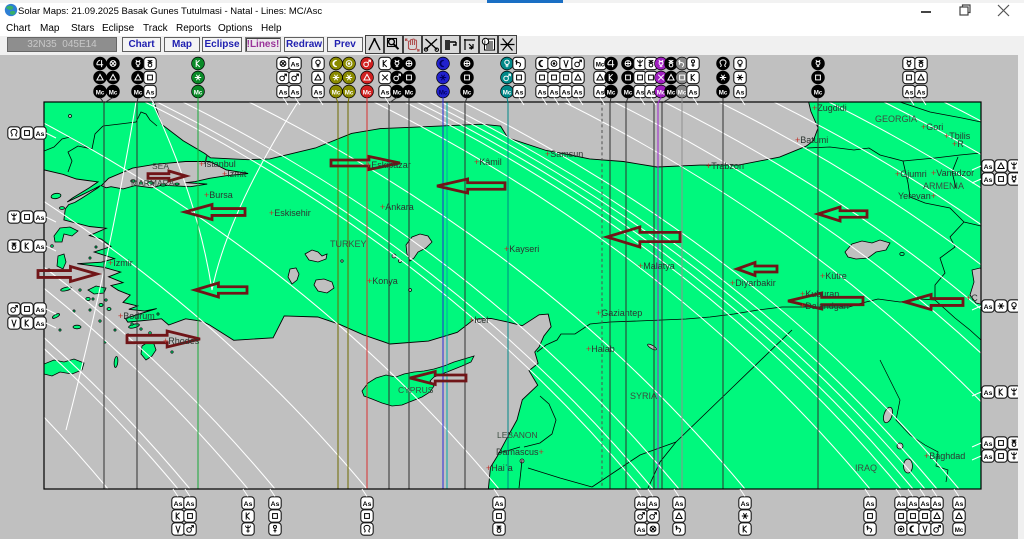 This screenshot has height=539, width=1024. I want to click on svg-text: +Eskisehir, so click(290, 213).